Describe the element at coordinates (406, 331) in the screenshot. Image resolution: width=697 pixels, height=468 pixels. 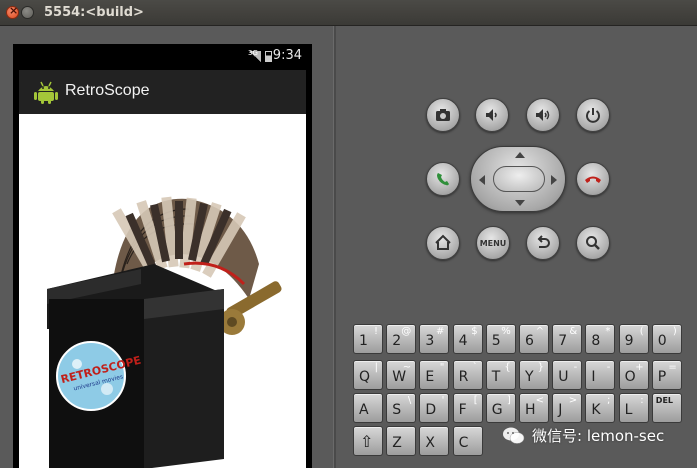
I see `key-alt-label: @` at that location.